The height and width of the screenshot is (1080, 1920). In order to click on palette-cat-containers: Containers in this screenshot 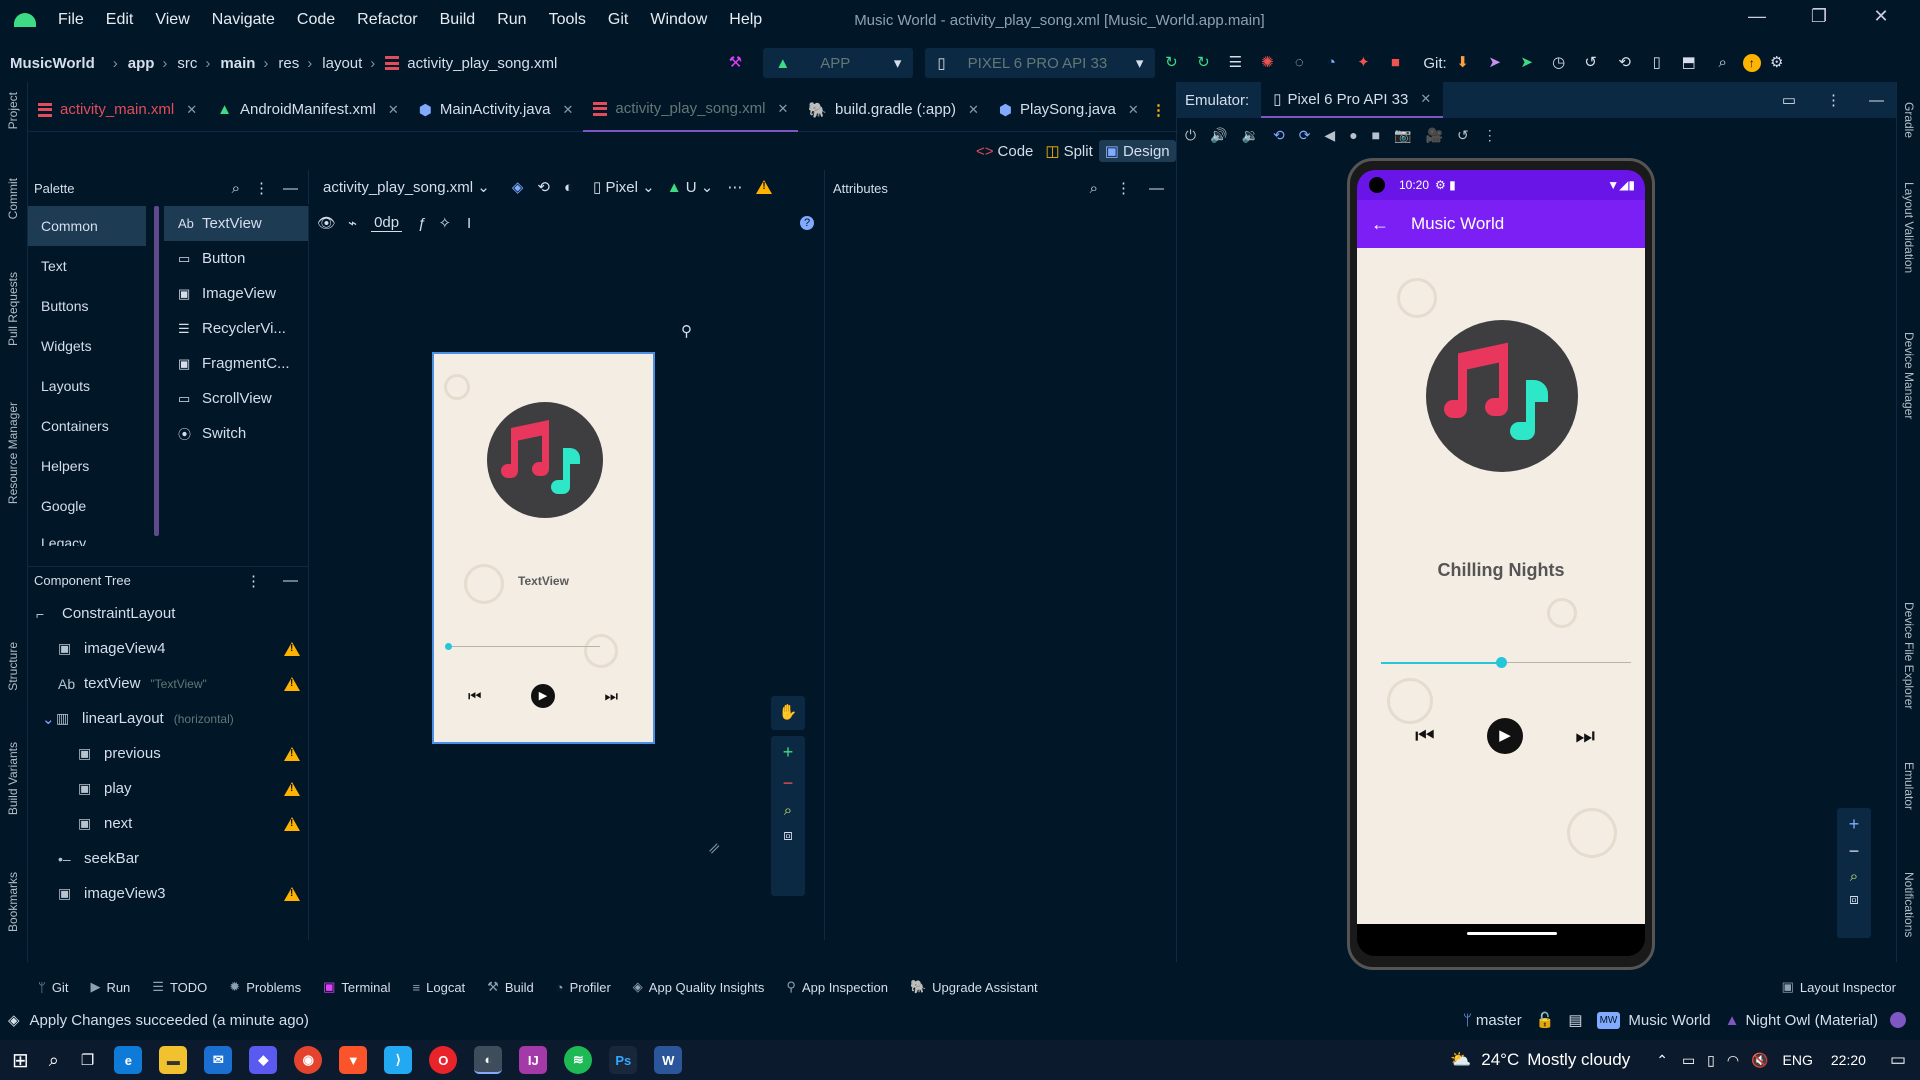, I will do `click(87, 426)`.